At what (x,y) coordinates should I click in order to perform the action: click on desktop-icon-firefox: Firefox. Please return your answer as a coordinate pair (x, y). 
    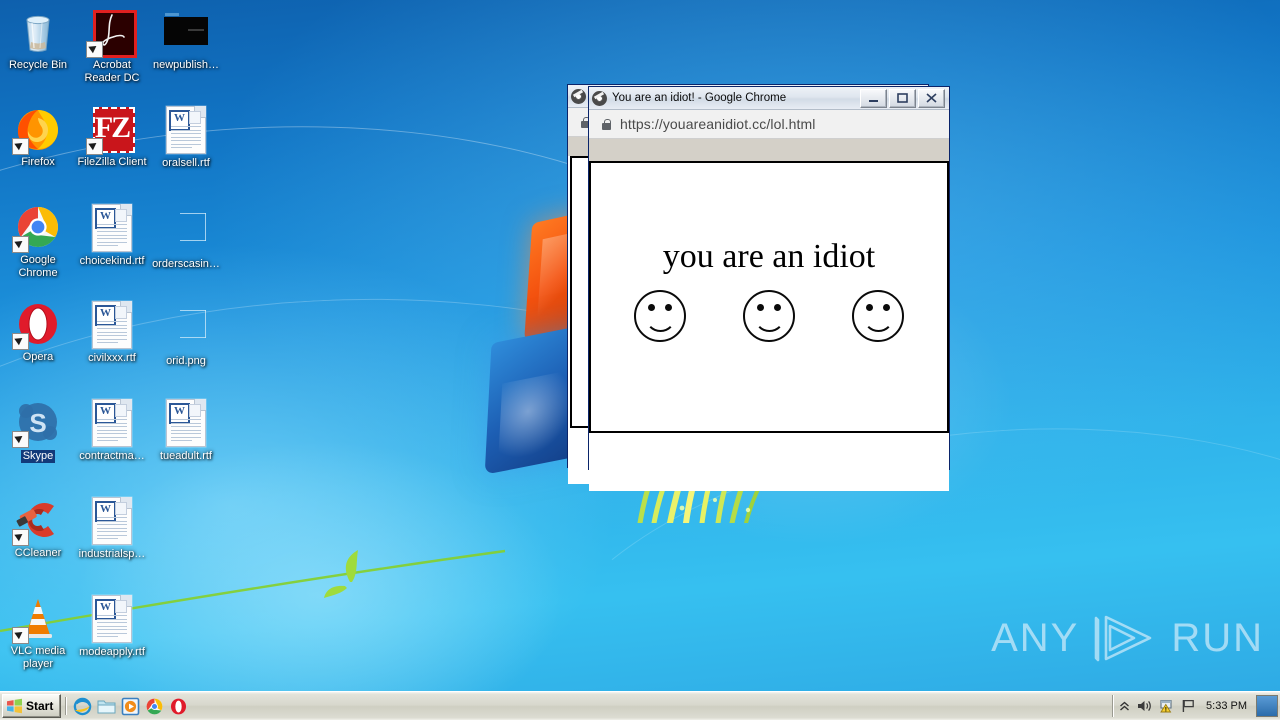
    Looking at the image, I should click on (38, 137).